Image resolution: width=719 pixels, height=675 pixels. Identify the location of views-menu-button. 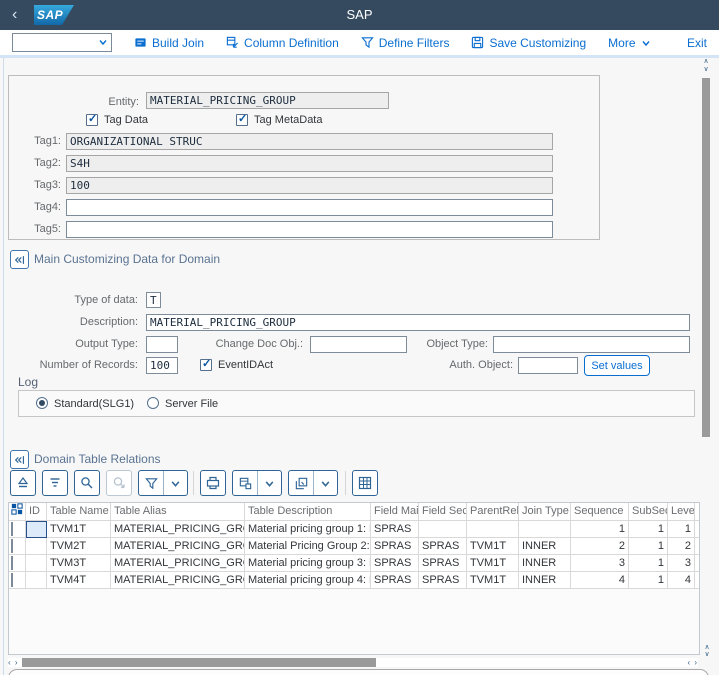
(313, 483).